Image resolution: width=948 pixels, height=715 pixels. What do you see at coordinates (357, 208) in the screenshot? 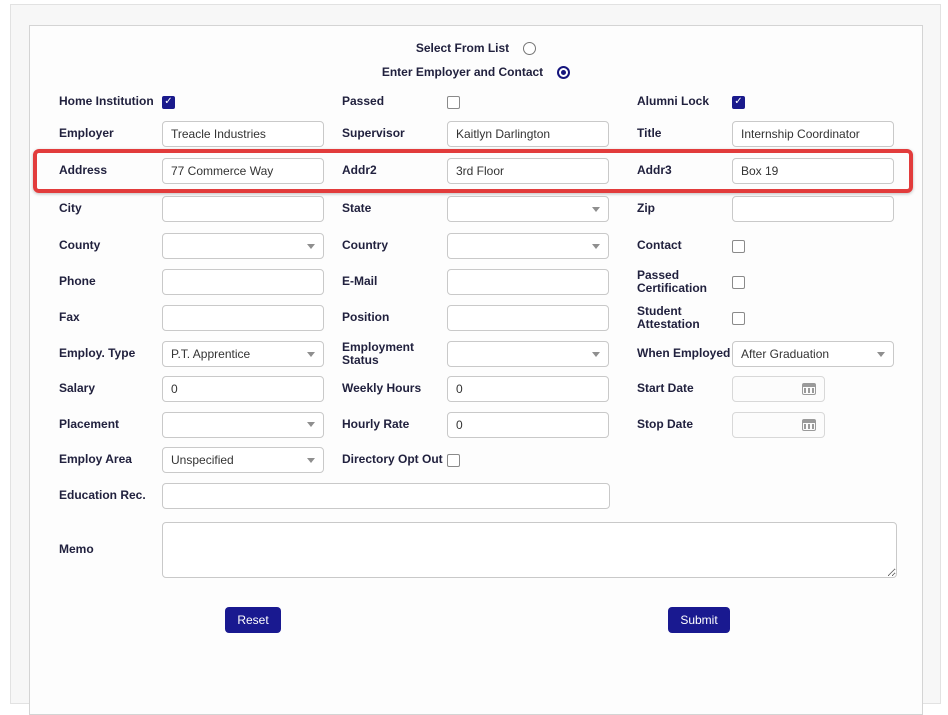
I see `state-label: State` at bounding box center [357, 208].